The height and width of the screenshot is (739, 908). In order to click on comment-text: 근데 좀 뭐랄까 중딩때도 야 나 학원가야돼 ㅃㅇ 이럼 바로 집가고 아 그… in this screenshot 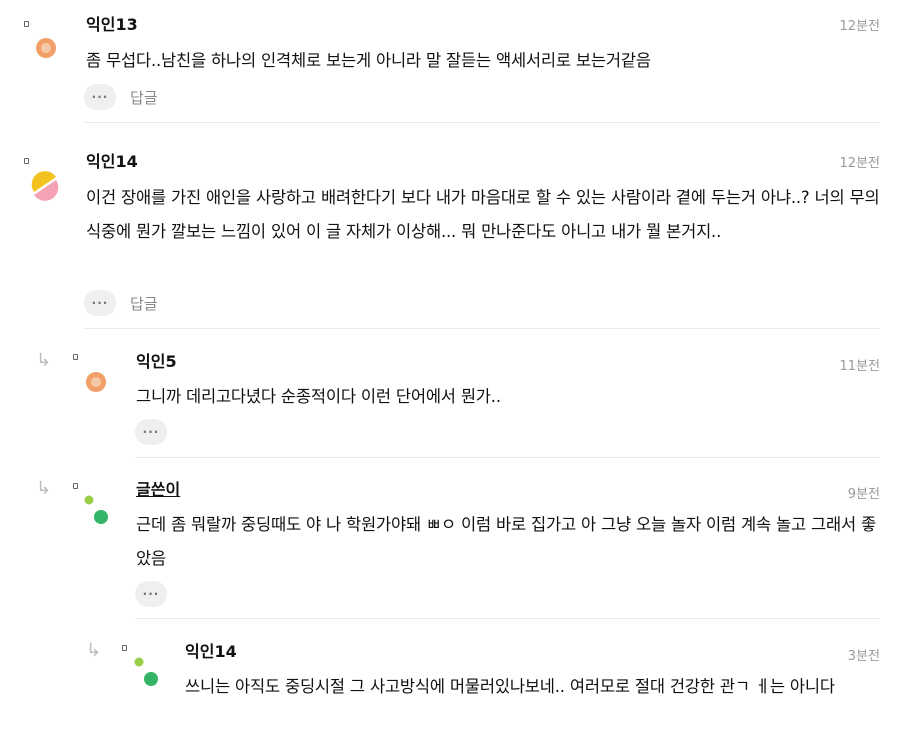, I will do `click(506, 541)`.